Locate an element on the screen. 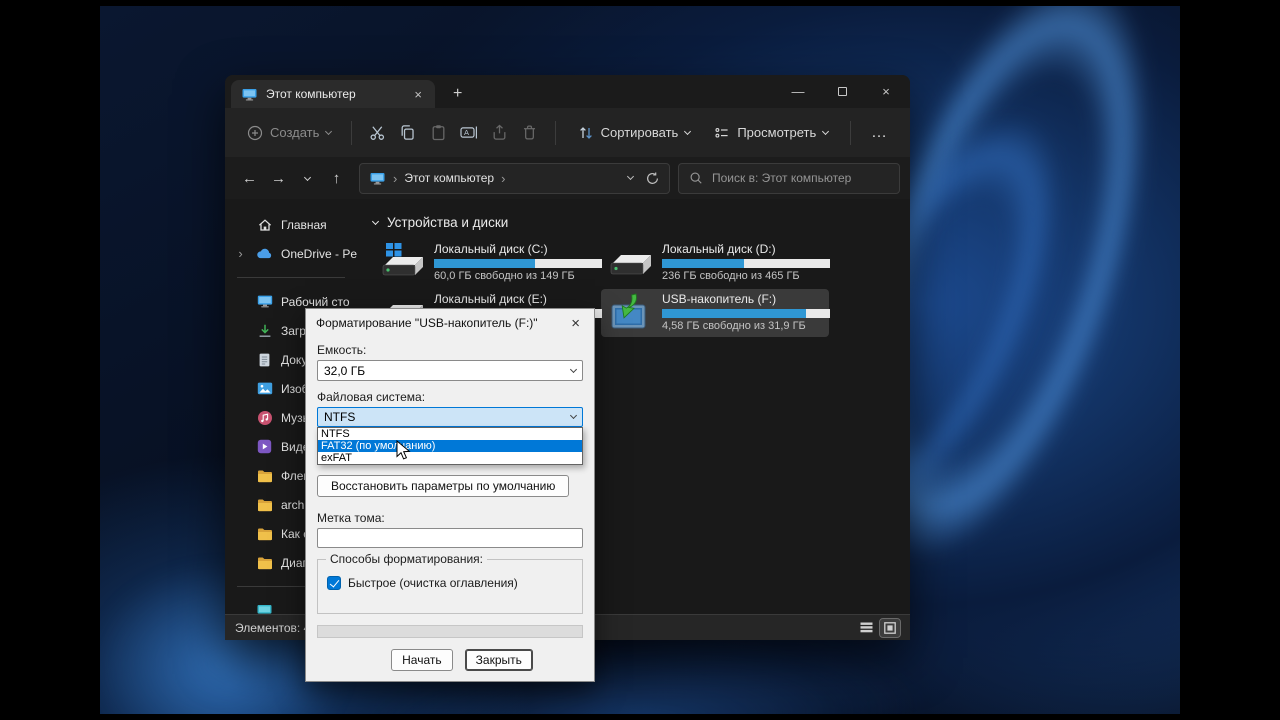  view-menu-button: Просмотреть is located at coordinates (771, 133).